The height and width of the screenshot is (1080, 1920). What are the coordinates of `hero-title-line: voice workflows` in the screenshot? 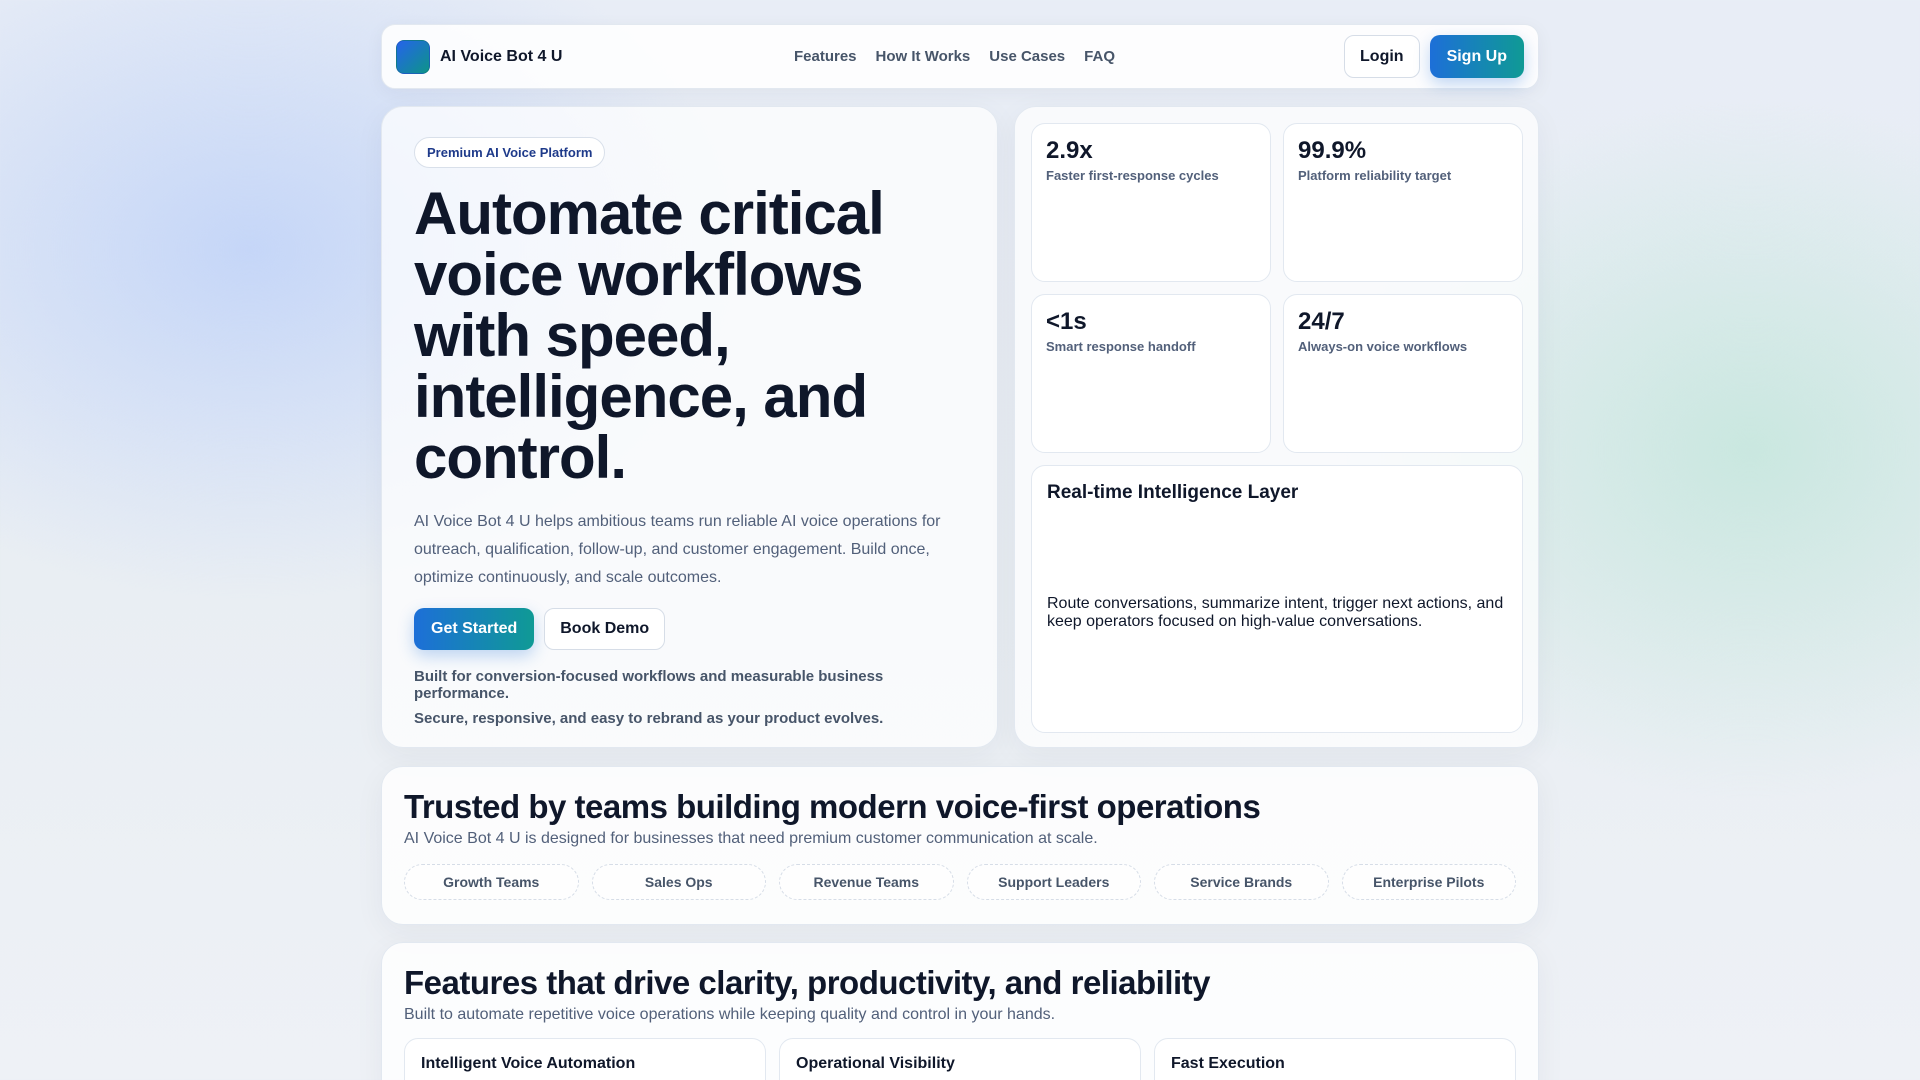 It's located at (638, 274).